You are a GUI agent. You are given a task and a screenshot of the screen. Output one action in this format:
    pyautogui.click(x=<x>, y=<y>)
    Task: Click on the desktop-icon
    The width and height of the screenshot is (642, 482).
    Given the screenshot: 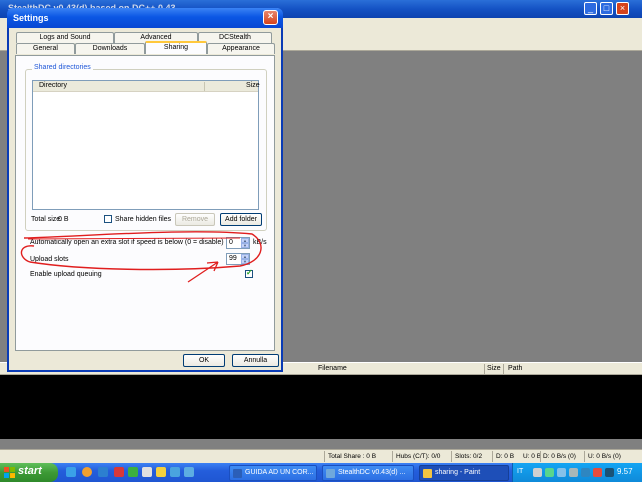 What is the action you would take?
    pyautogui.click(x=103, y=472)
    